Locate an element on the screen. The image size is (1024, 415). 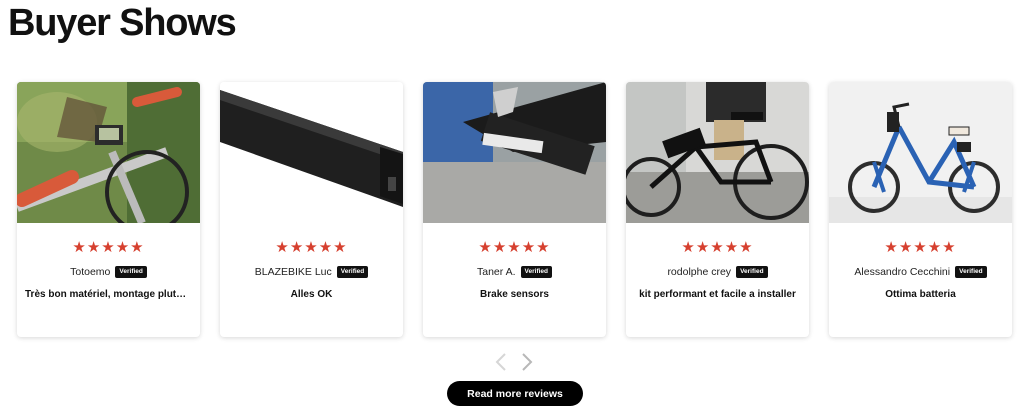
chevron-right-icon is located at coordinates (527, 362).